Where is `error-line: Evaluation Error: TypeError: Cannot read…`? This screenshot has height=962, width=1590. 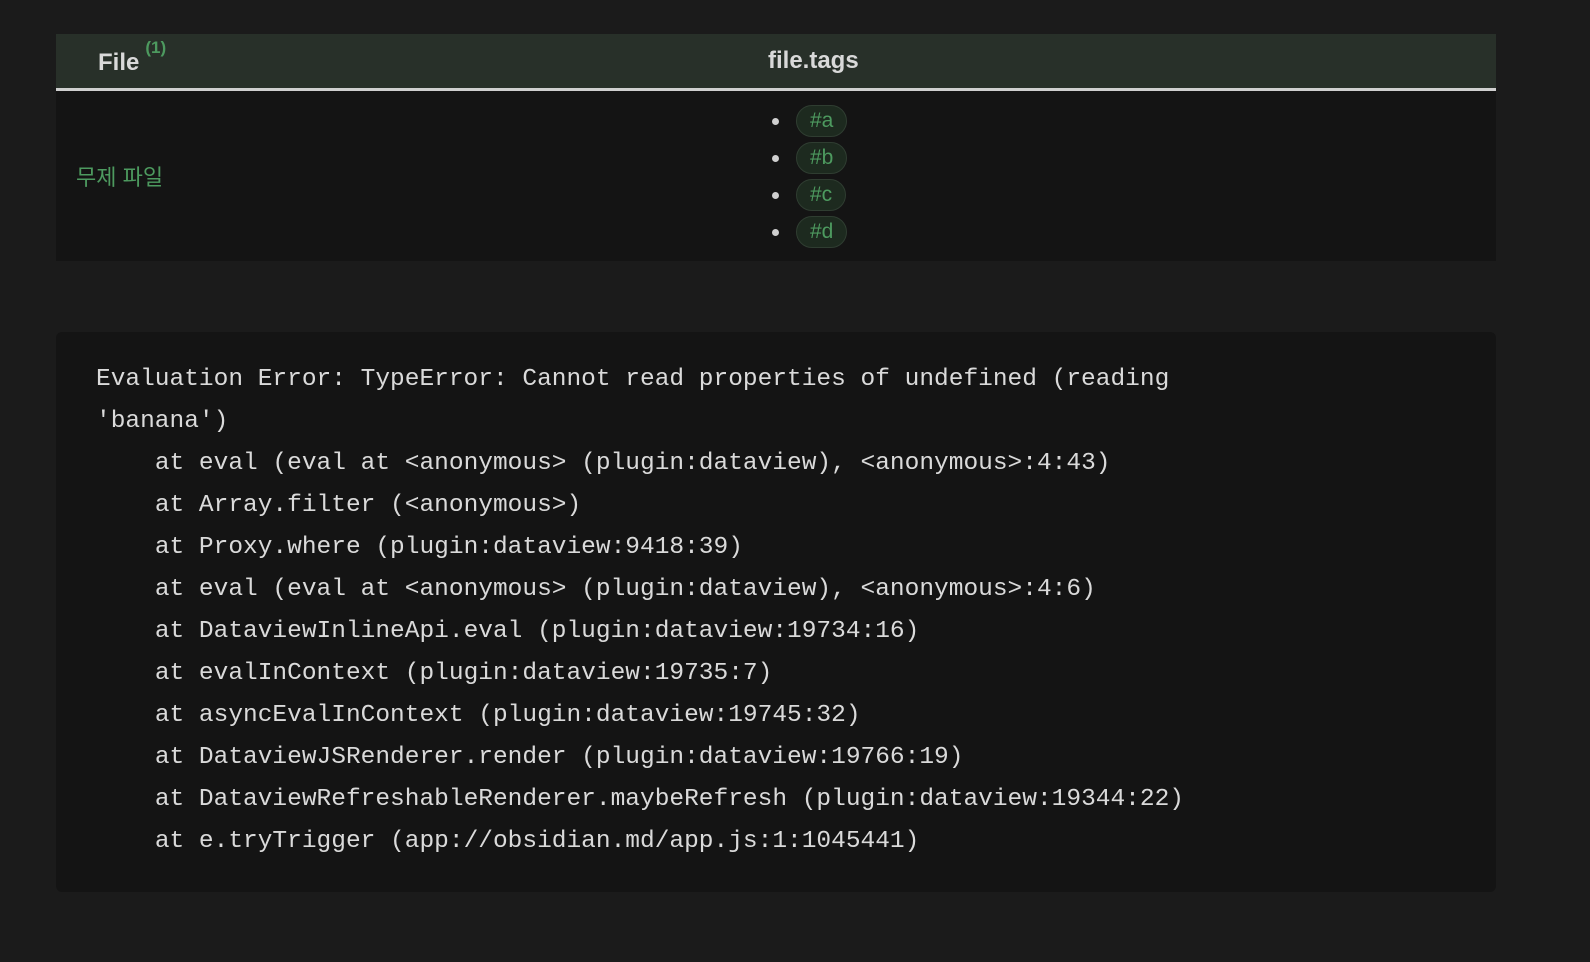 error-line: Evaluation Error: TypeError: Cannot read… is located at coordinates (633, 379).